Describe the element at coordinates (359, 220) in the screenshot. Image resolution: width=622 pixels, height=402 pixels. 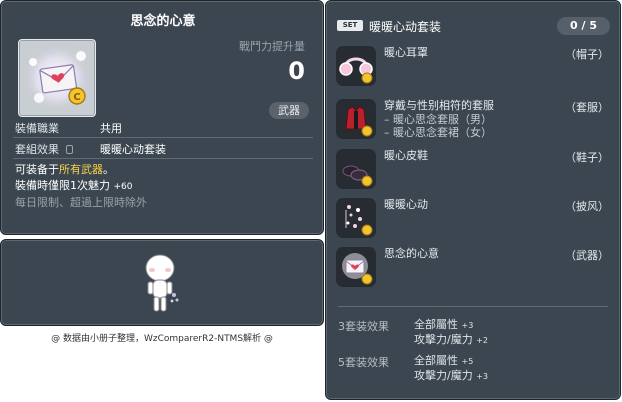
I see `sparkle-cape-icon` at that location.